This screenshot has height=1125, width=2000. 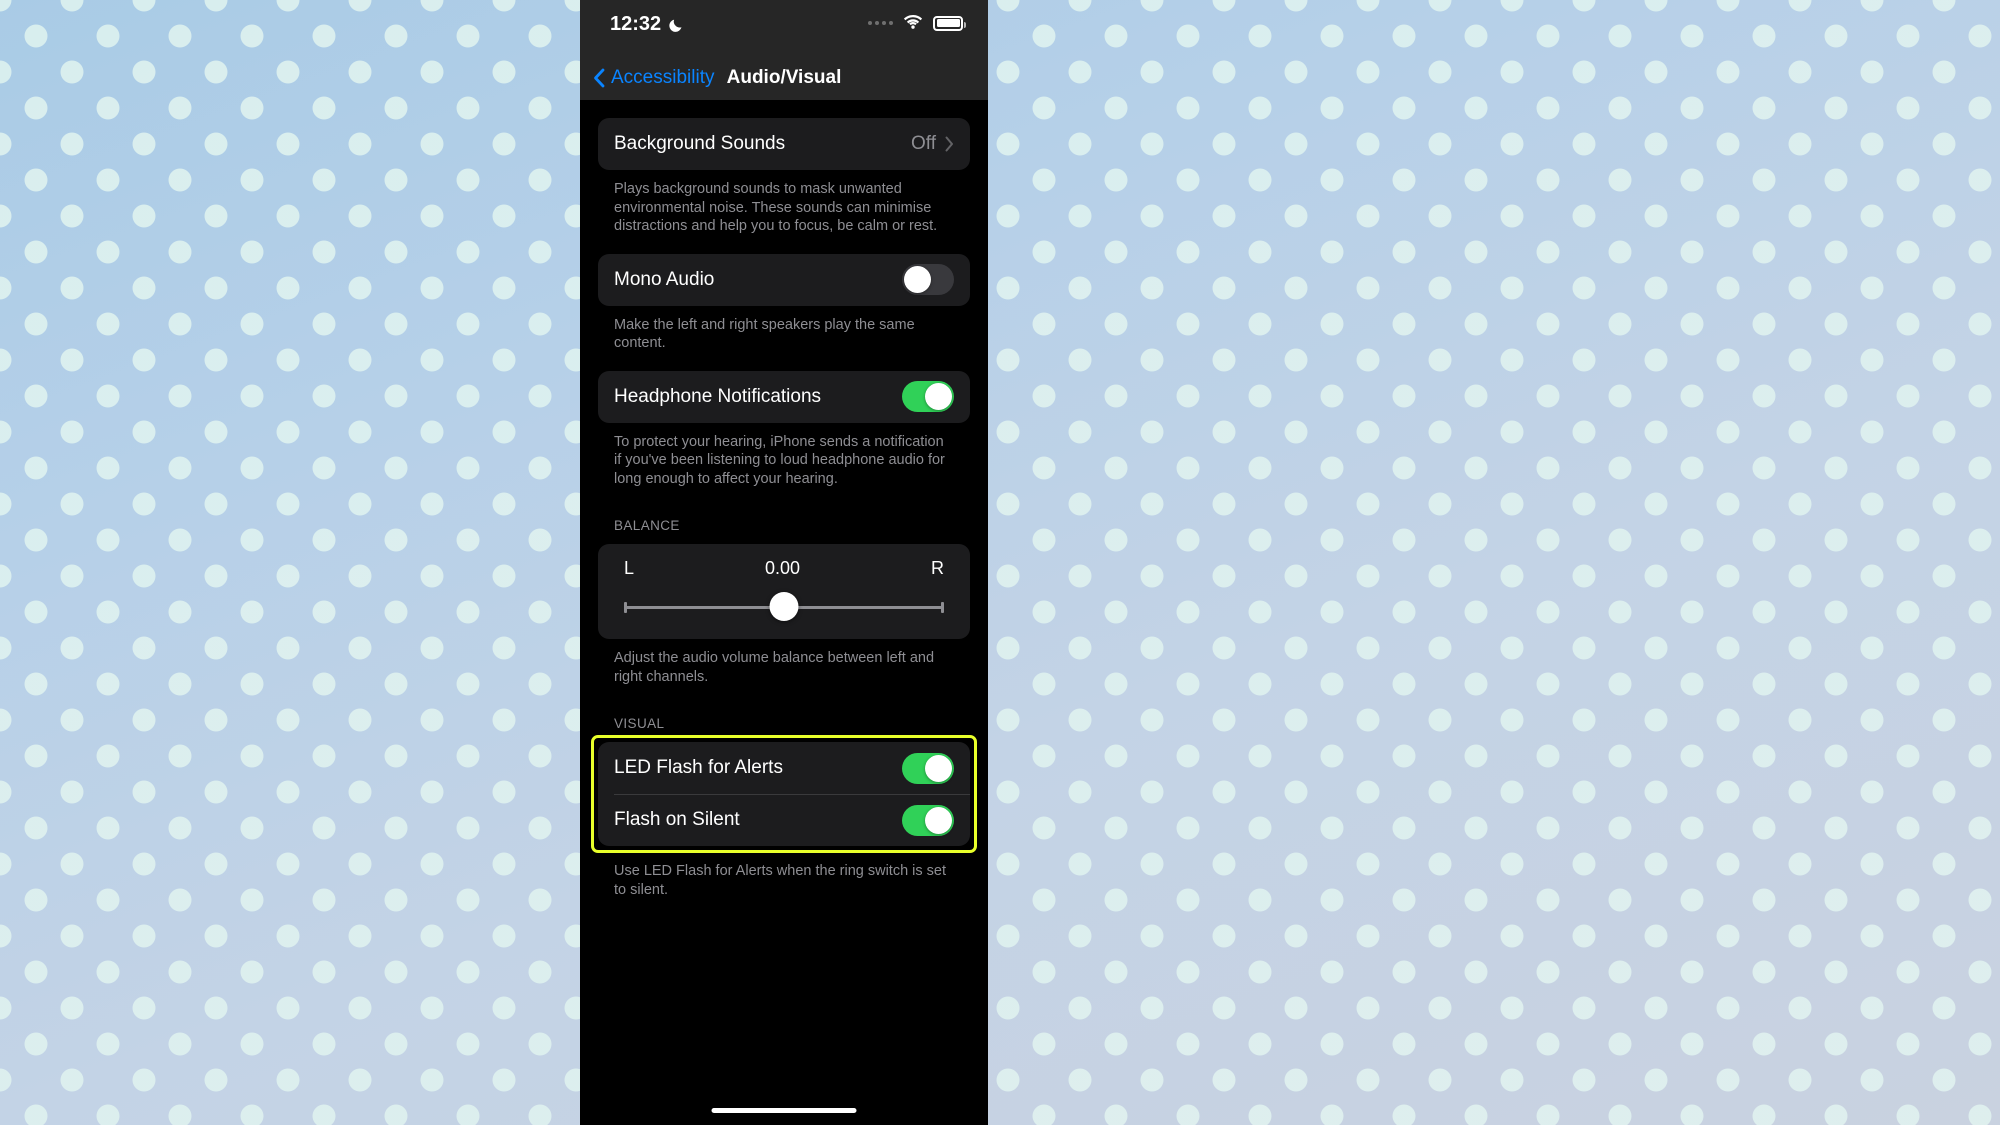 I want to click on status-bar-left: 12:32, so click(x=647, y=24).